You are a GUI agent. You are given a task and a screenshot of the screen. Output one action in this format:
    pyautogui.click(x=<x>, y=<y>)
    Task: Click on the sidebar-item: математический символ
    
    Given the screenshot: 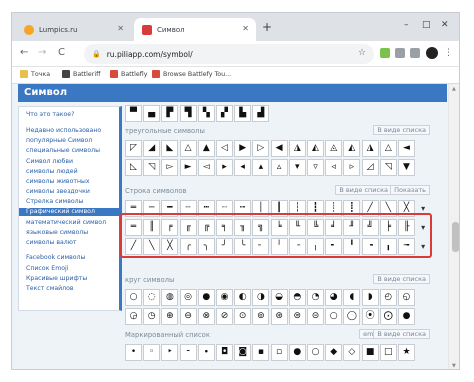 What is the action you would take?
    pyautogui.click(x=66, y=223)
    